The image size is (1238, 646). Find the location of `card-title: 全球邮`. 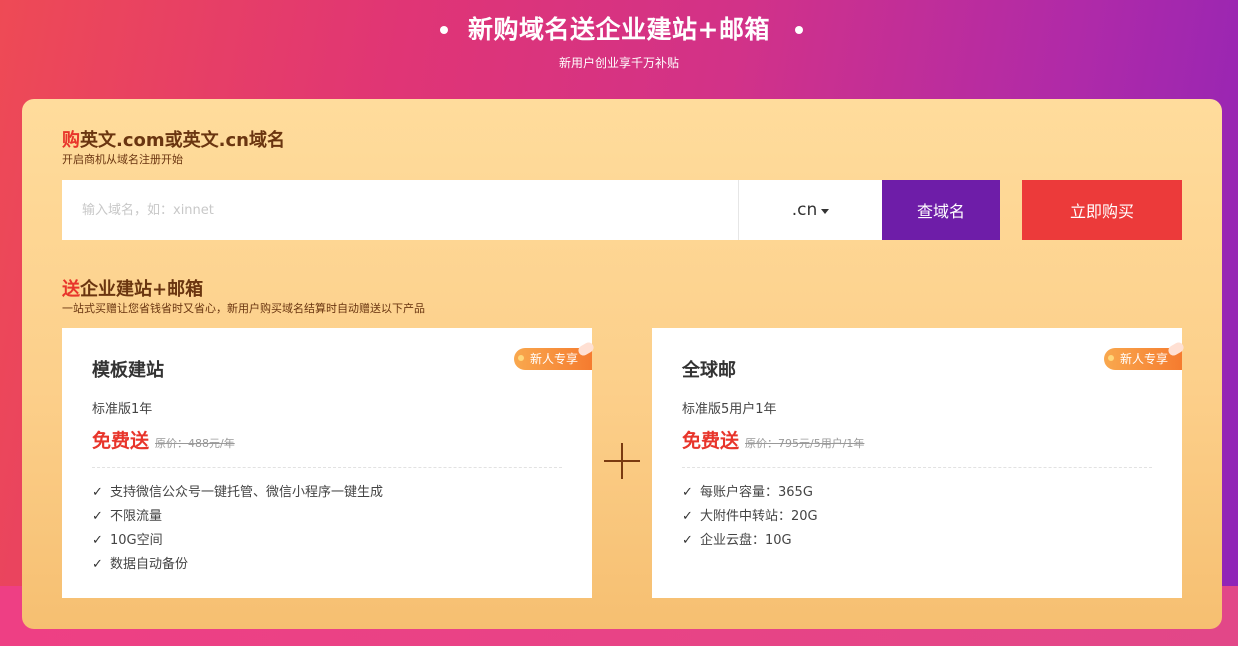

card-title: 全球邮 is located at coordinates (709, 370).